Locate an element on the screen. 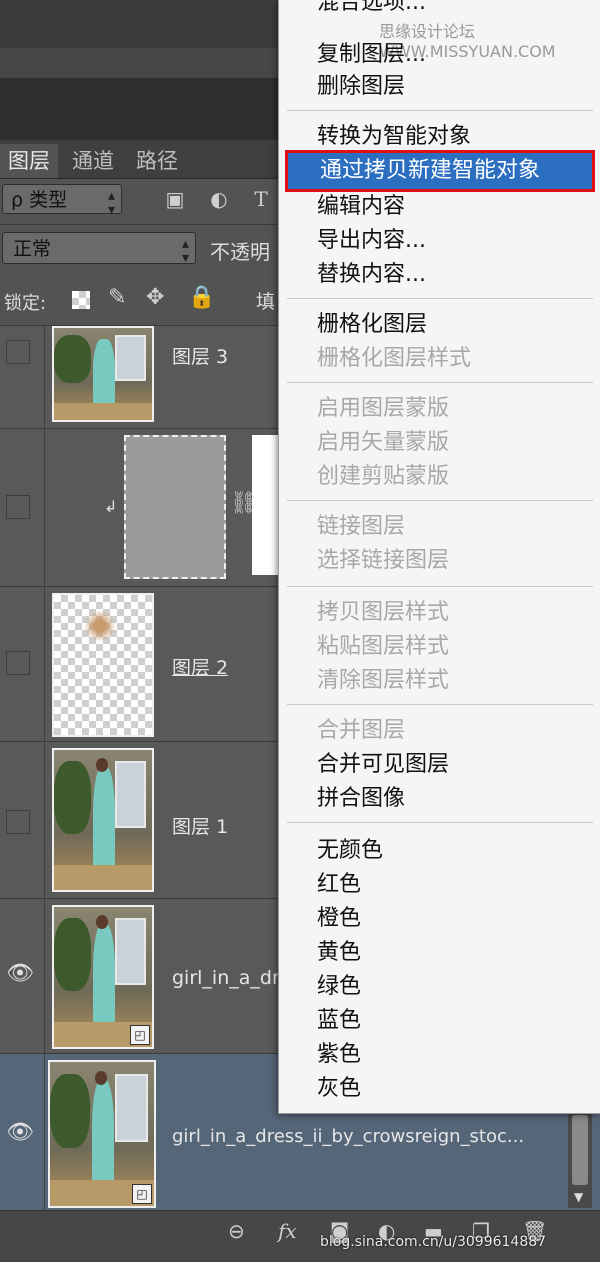 The height and width of the screenshot is (1262, 600). menu-item-color-none: 无颜色 is located at coordinates (439, 851).